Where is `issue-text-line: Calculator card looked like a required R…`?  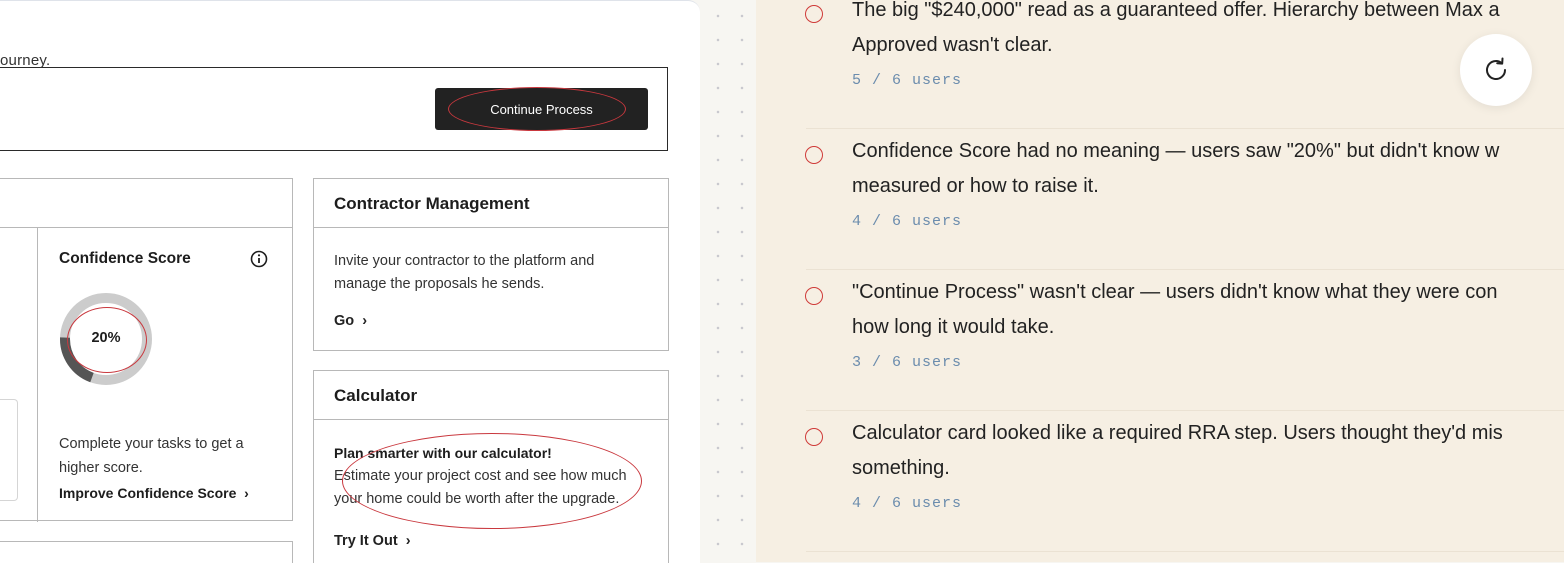 issue-text-line: Calculator card looked like a required R… is located at coordinates (1177, 433).